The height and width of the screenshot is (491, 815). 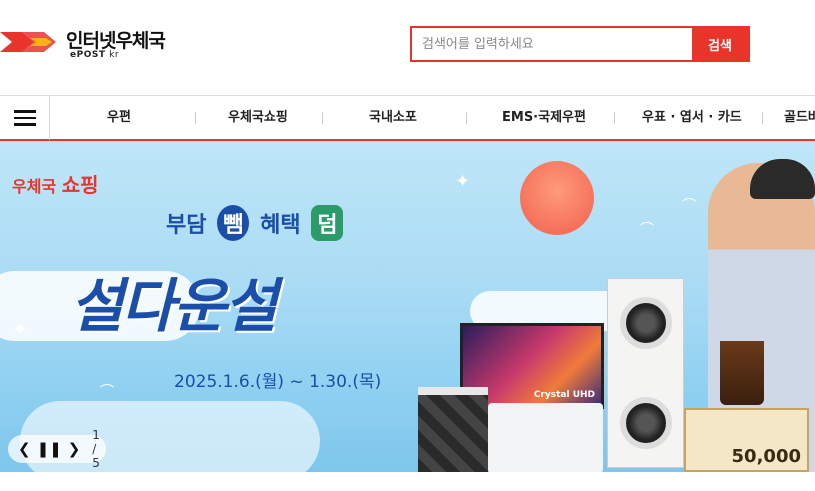 What do you see at coordinates (96, 449) in the screenshot?
I see `slide-counter: 1 / 5` at bounding box center [96, 449].